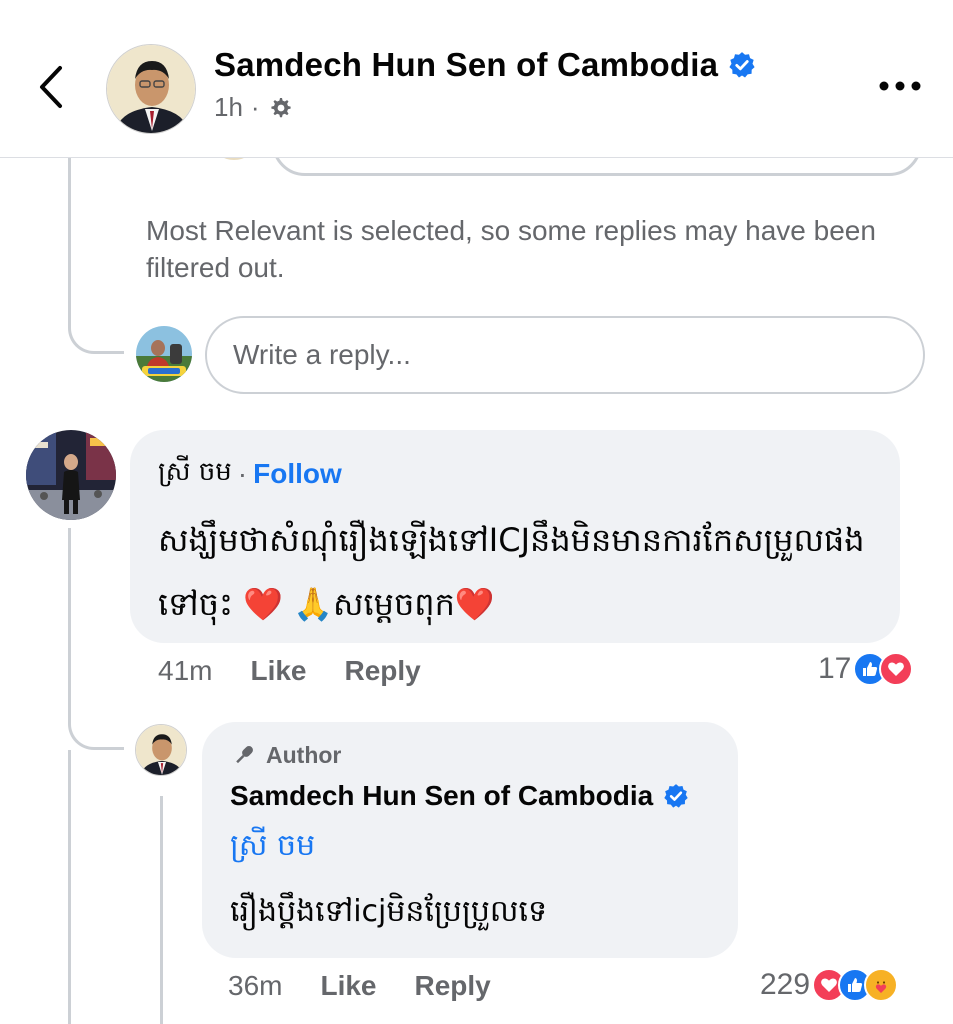  I want to click on more-dots-icon, so click(900, 86).